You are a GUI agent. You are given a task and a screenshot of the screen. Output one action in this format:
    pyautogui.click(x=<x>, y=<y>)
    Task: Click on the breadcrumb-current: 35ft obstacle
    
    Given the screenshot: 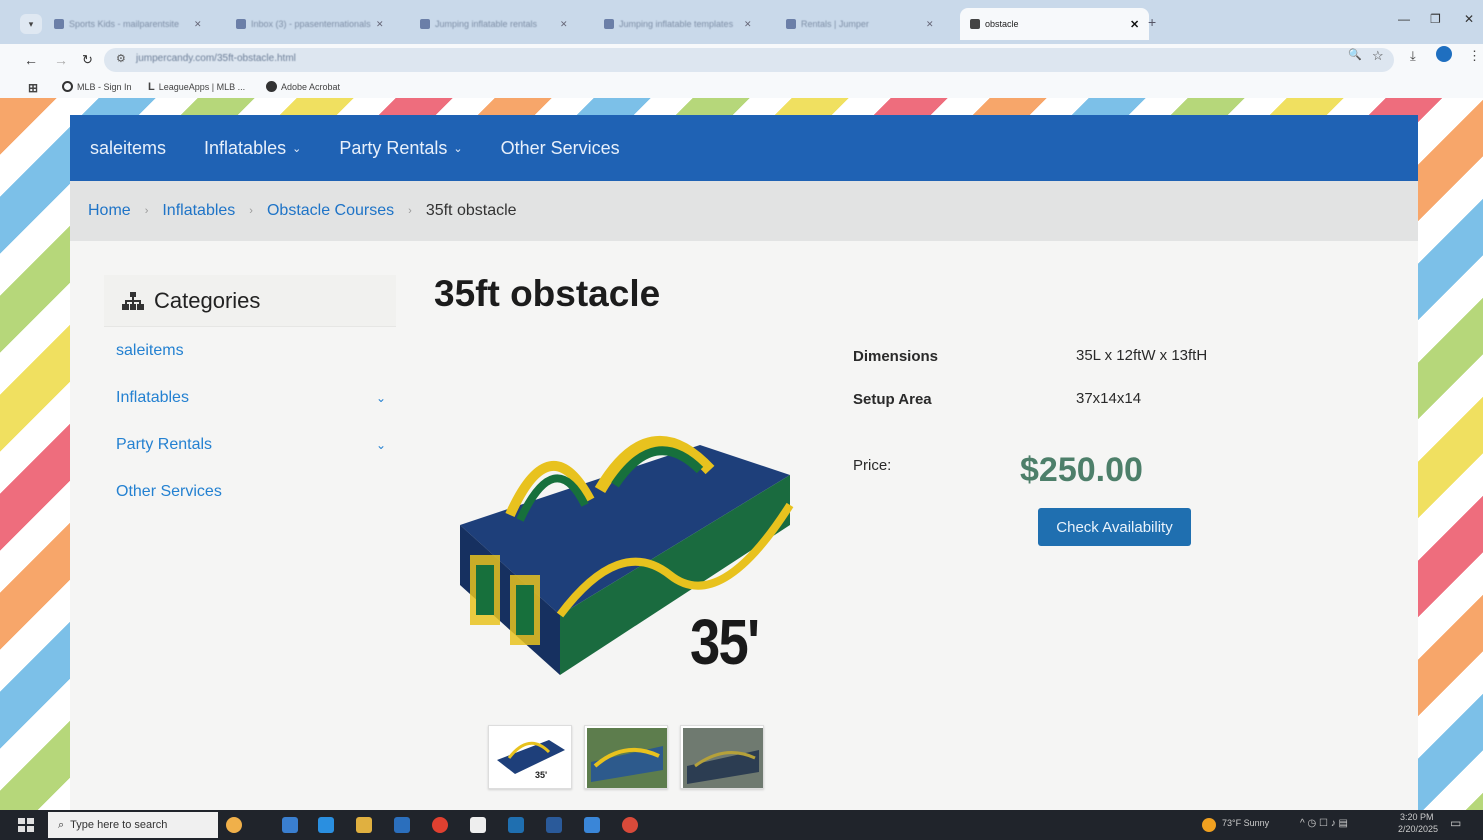 What is the action you would take?
    pyautogui.click(x=471, y=210)
    